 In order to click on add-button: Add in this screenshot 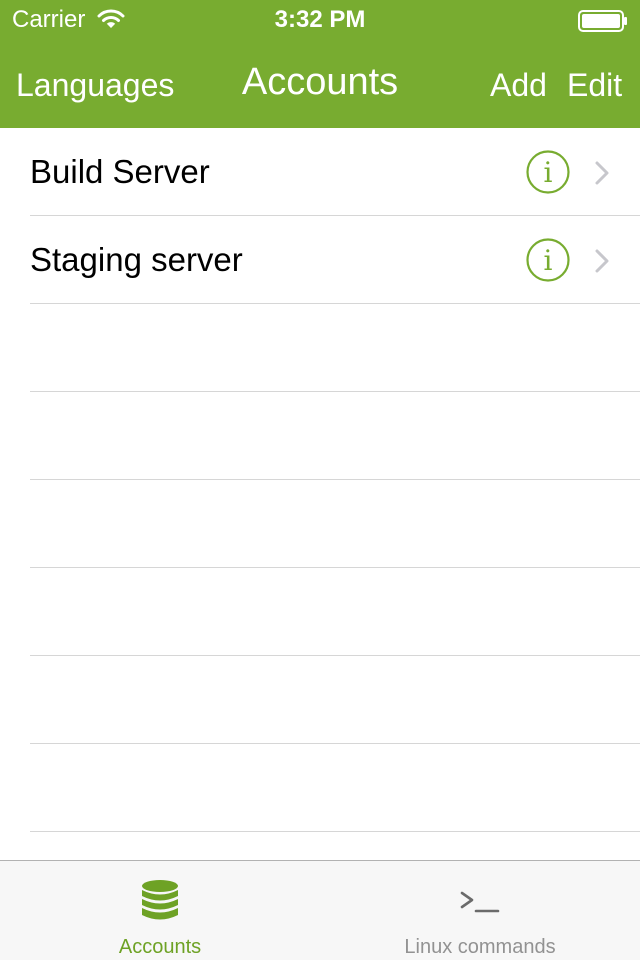, I will do `click(518, 85)`.